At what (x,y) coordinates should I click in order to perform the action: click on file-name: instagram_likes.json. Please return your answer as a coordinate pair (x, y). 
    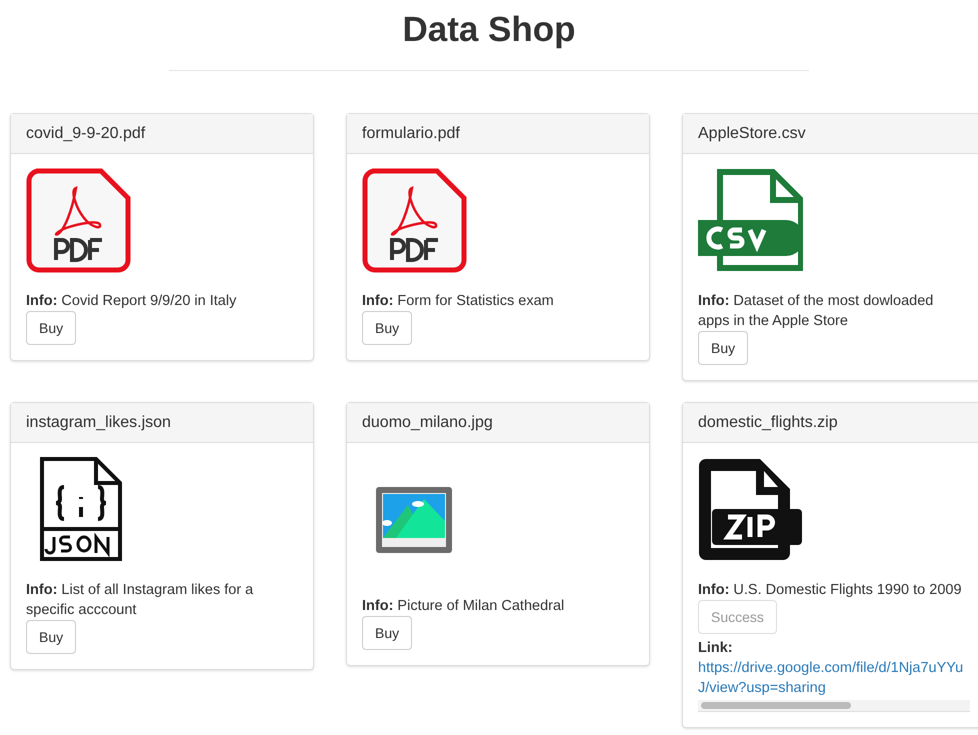
    Looking at the image, I should click on (98, 422).